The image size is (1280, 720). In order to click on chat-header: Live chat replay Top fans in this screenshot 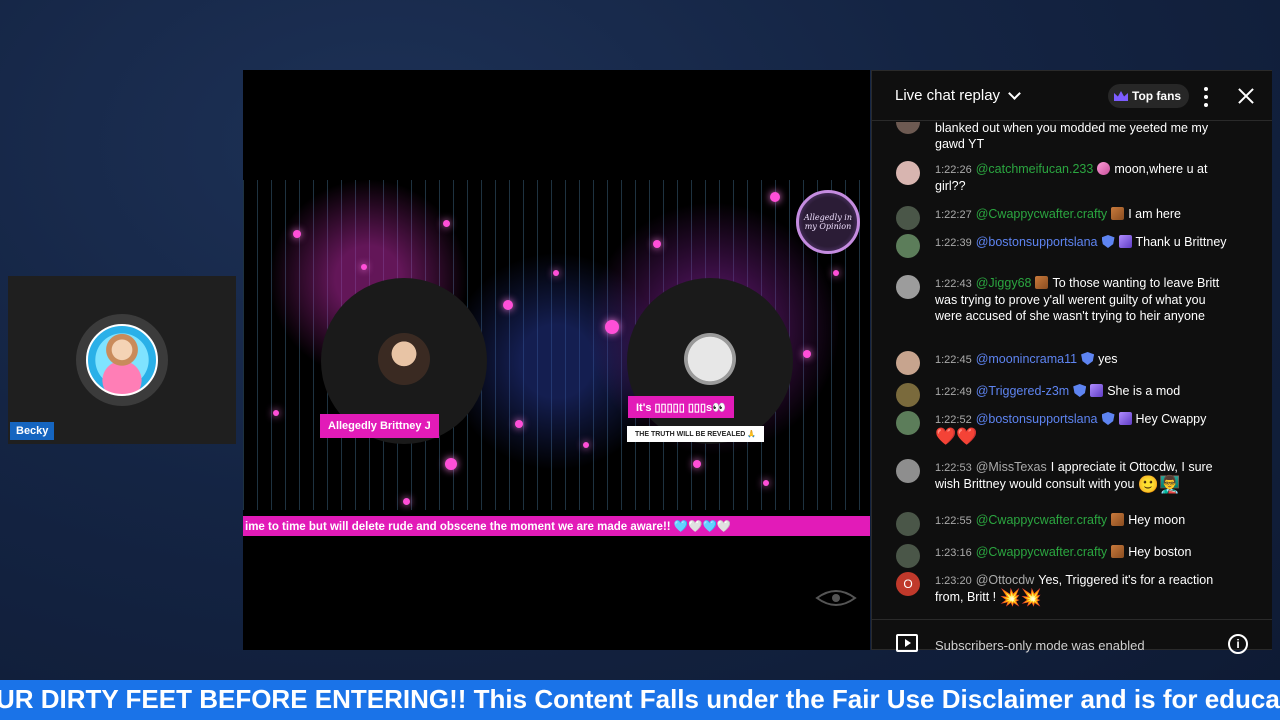, I will do `click(1072, 96)`.